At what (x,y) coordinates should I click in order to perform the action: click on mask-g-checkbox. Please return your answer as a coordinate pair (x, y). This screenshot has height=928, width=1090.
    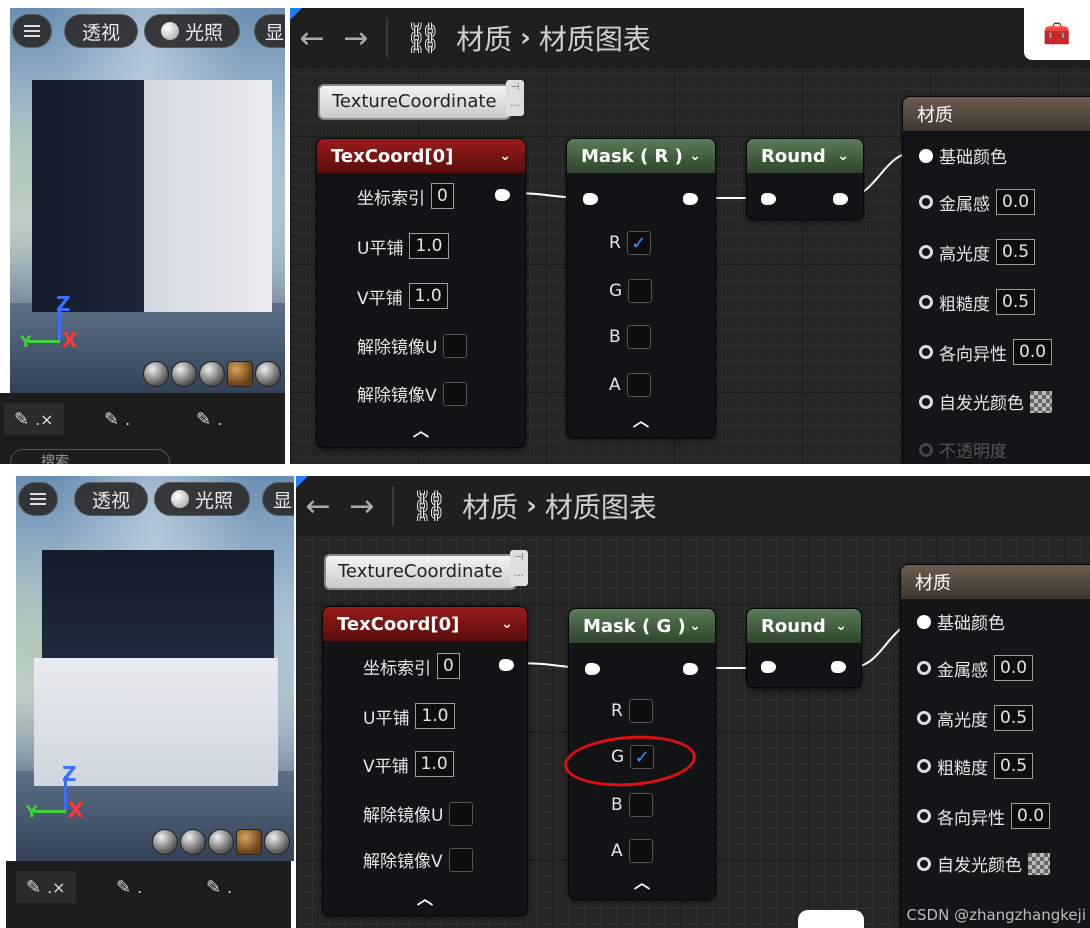
    Looking at the image, I should click on (640, 291).